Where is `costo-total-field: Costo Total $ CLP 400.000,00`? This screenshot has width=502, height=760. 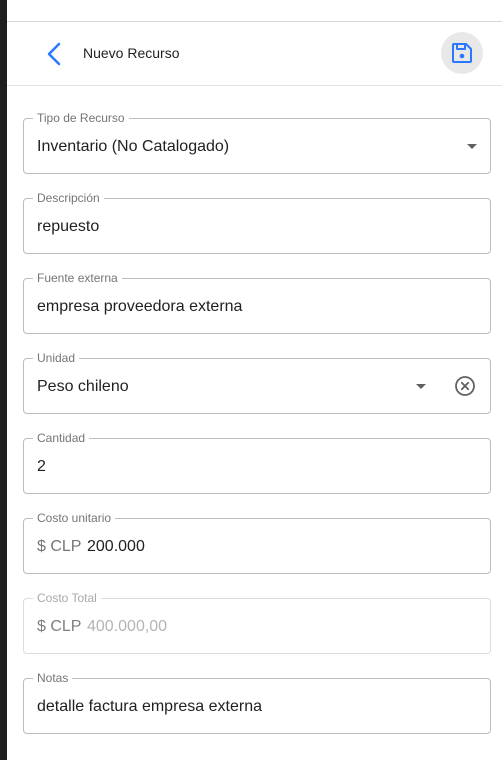 costo-total-field: Costo Total $ CLP 400.000,00 is located at coordinates (257, 622).